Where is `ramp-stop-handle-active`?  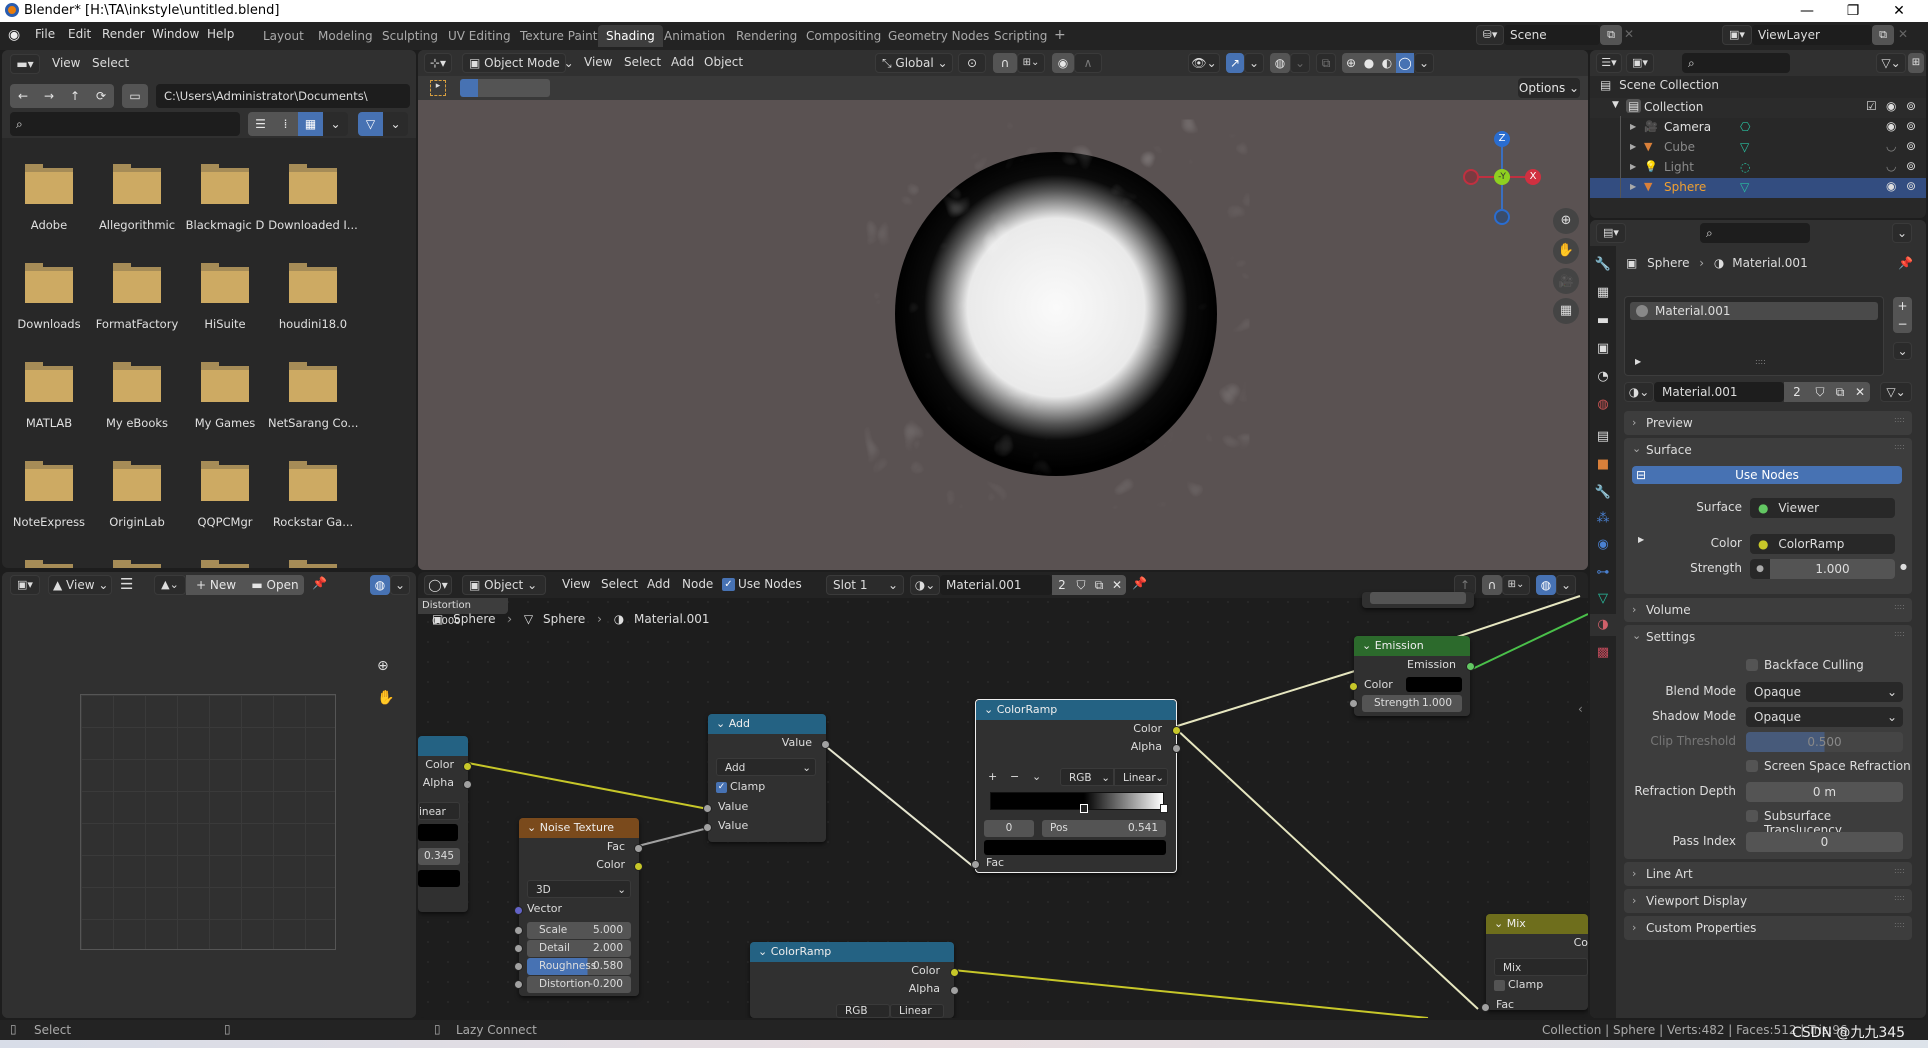
ramp-stop-handle-active is located at coordinates (1084, 808).